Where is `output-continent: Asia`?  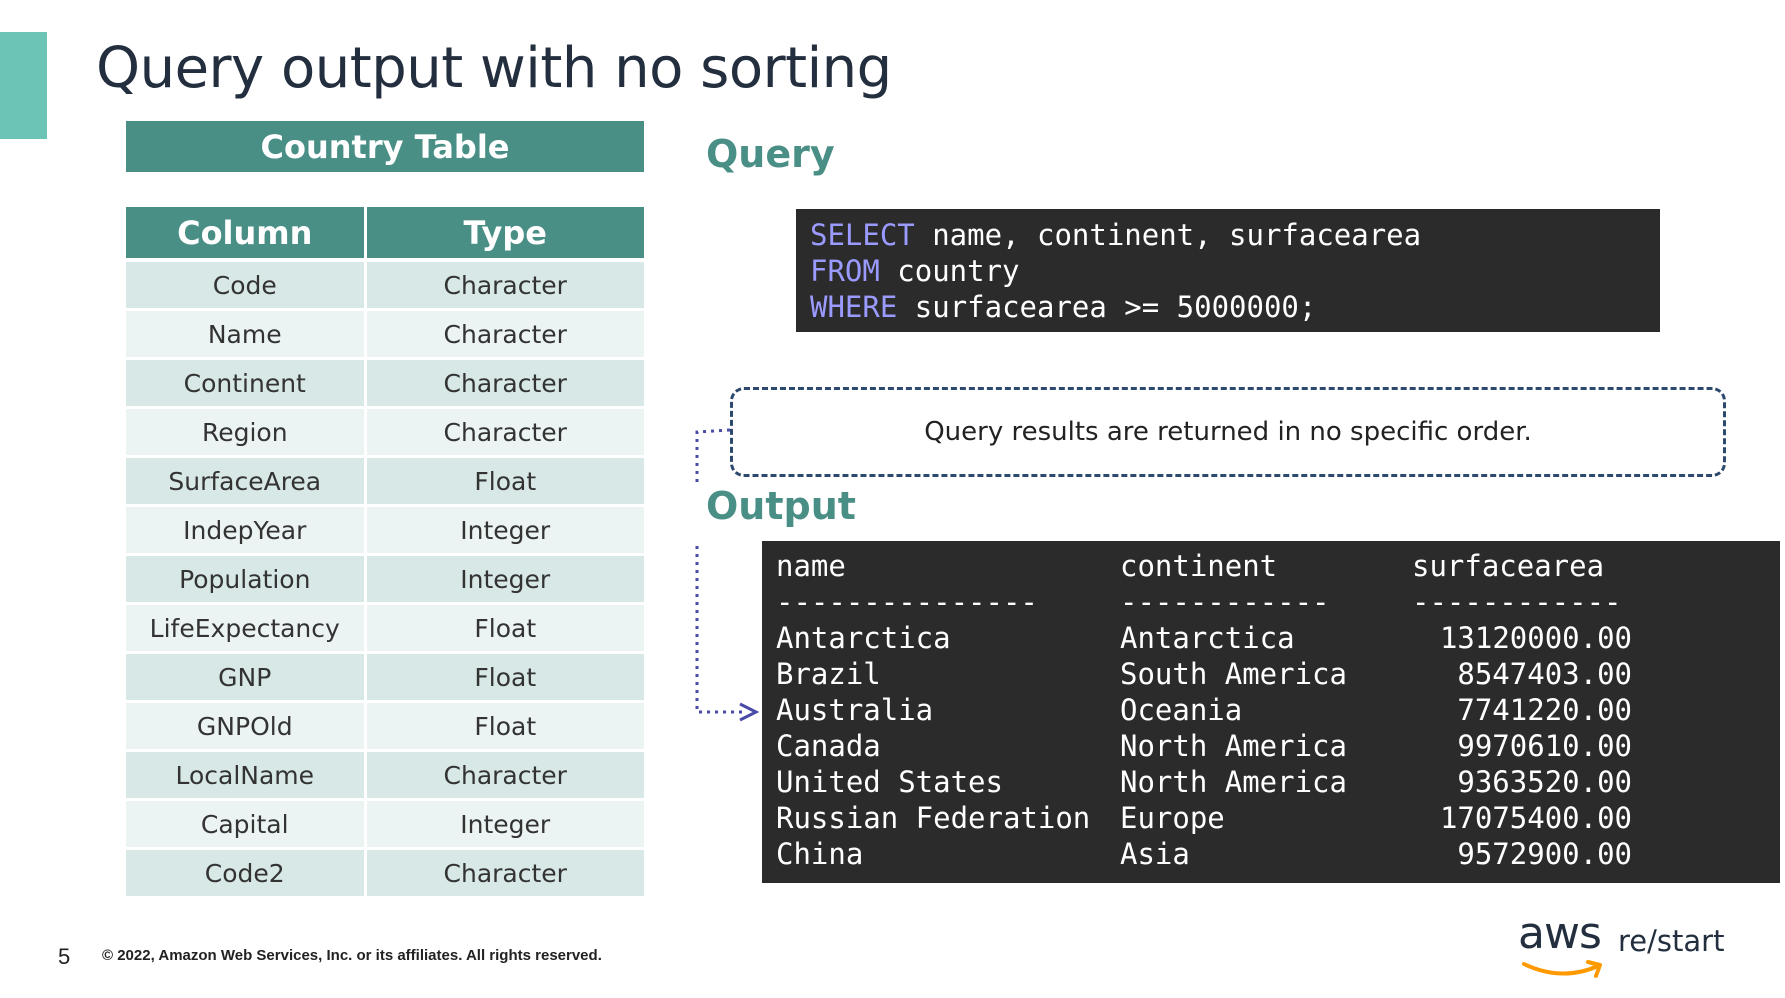 output-continent: Asia is located at coordinates (1155, 854).